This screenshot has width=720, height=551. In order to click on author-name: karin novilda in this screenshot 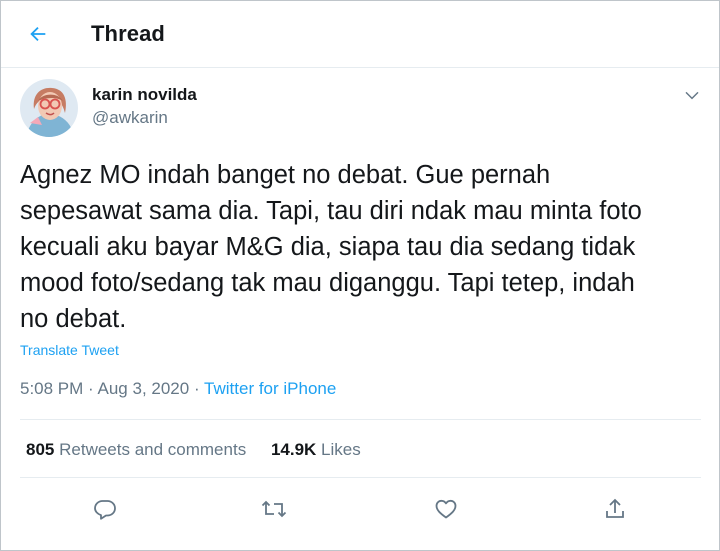, I will do `click(144, 95)`.